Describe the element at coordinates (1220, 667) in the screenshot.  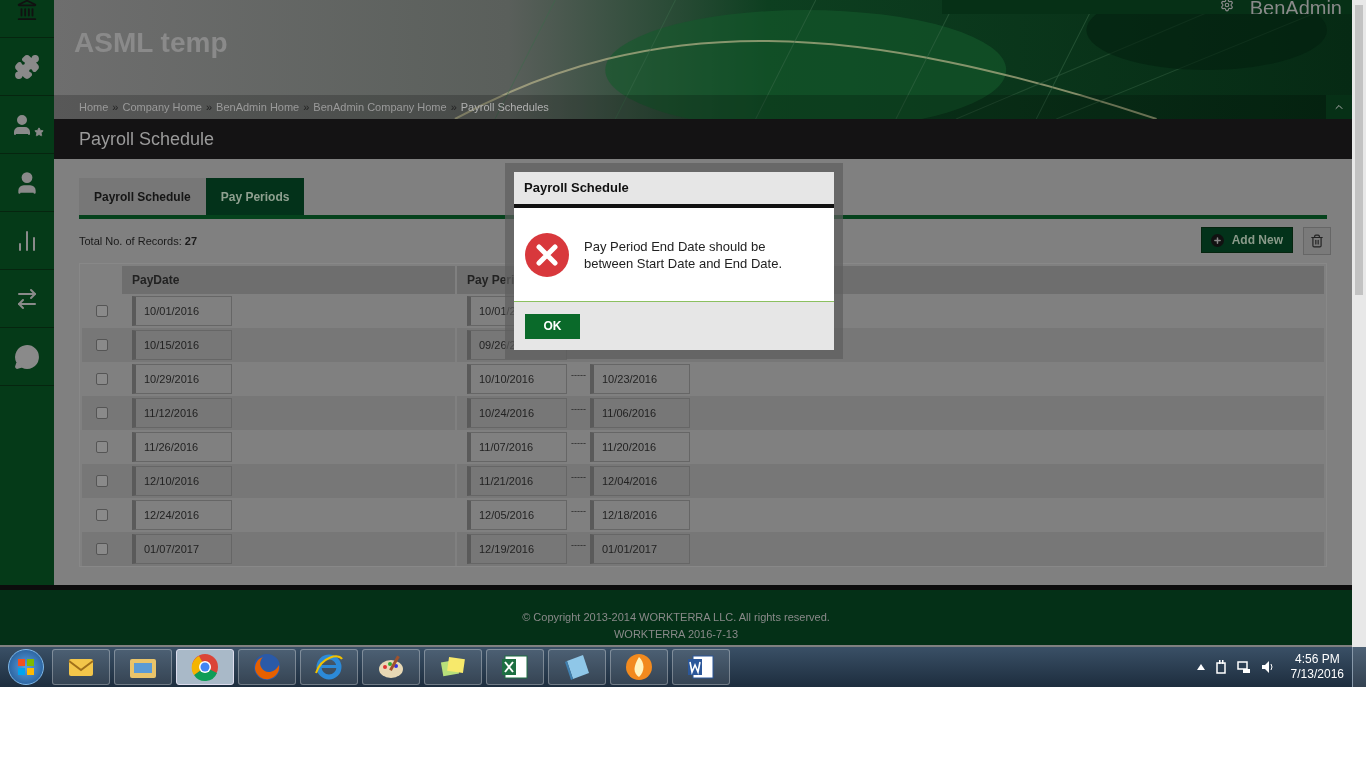
I see `power-icon` at that location.